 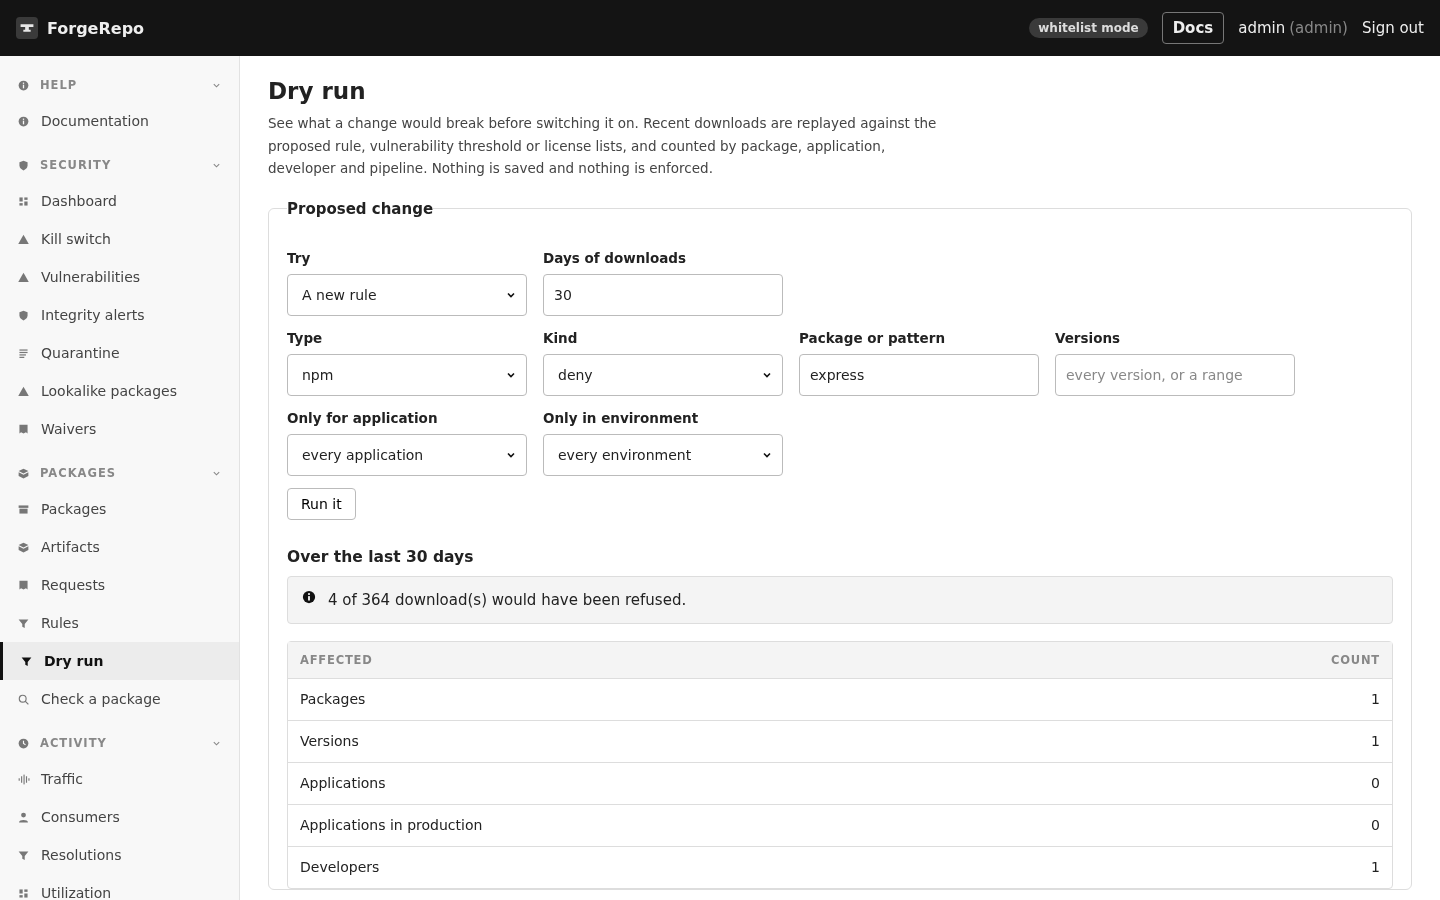 I want to click on column-header: COUNT, so click(x=1355, y=659).